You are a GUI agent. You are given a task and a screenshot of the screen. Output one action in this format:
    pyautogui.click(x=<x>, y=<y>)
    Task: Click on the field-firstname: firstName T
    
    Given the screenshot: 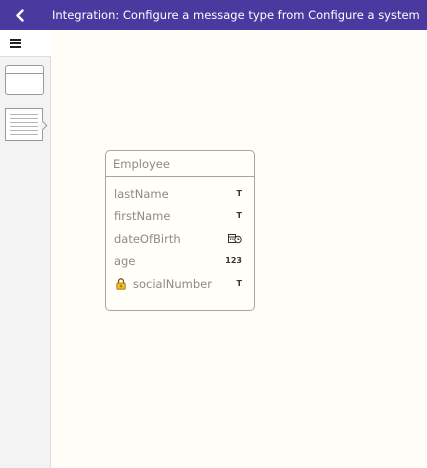 What is the action you would take?
    pyautogui.click(x=180, y=216)
    